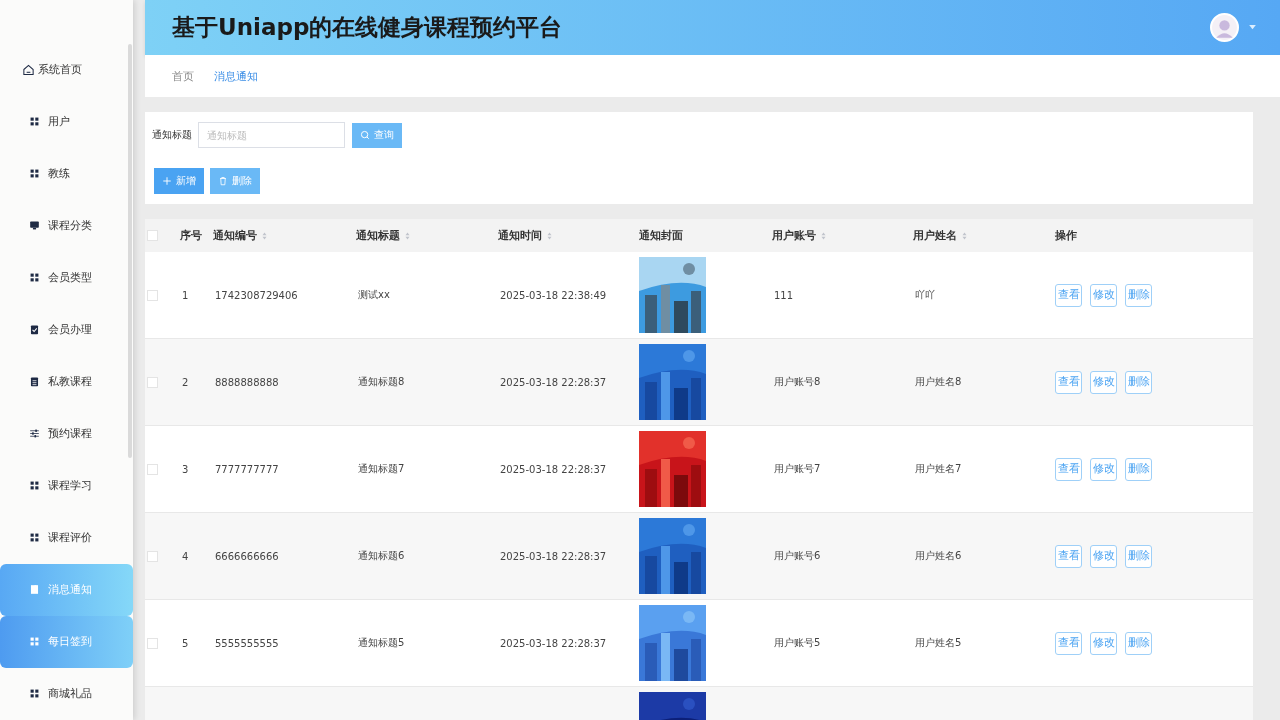 Image resolution: width=1280 pixels, height=720 pixels. What do you see at coordinates (66, 693) in the screenshot?
I see `menu-item: 商城礼品` at bounding box center [66, 693].